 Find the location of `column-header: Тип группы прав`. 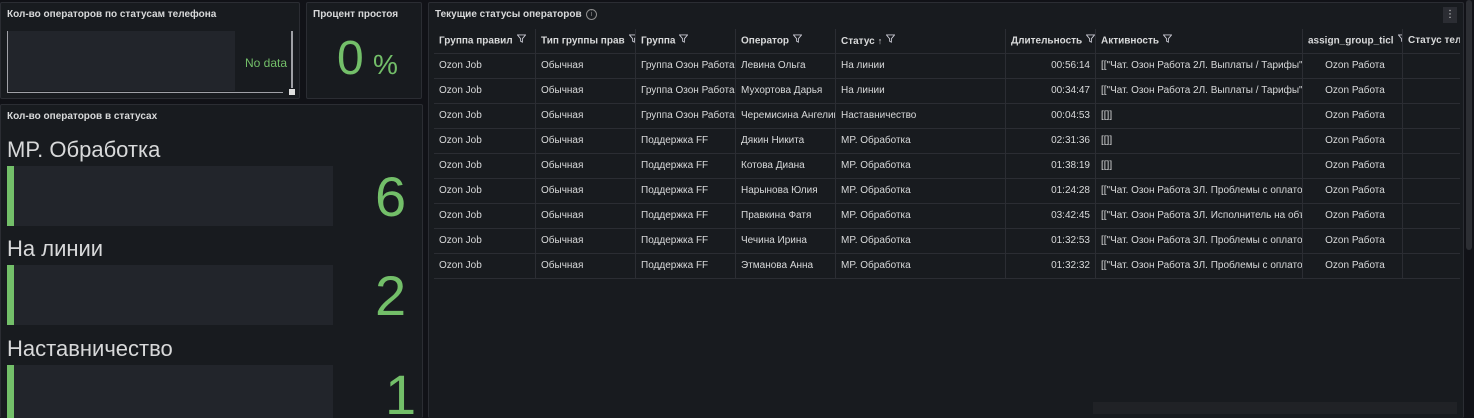

column-header: Тип группы прав is located at coordinates (585, 41).